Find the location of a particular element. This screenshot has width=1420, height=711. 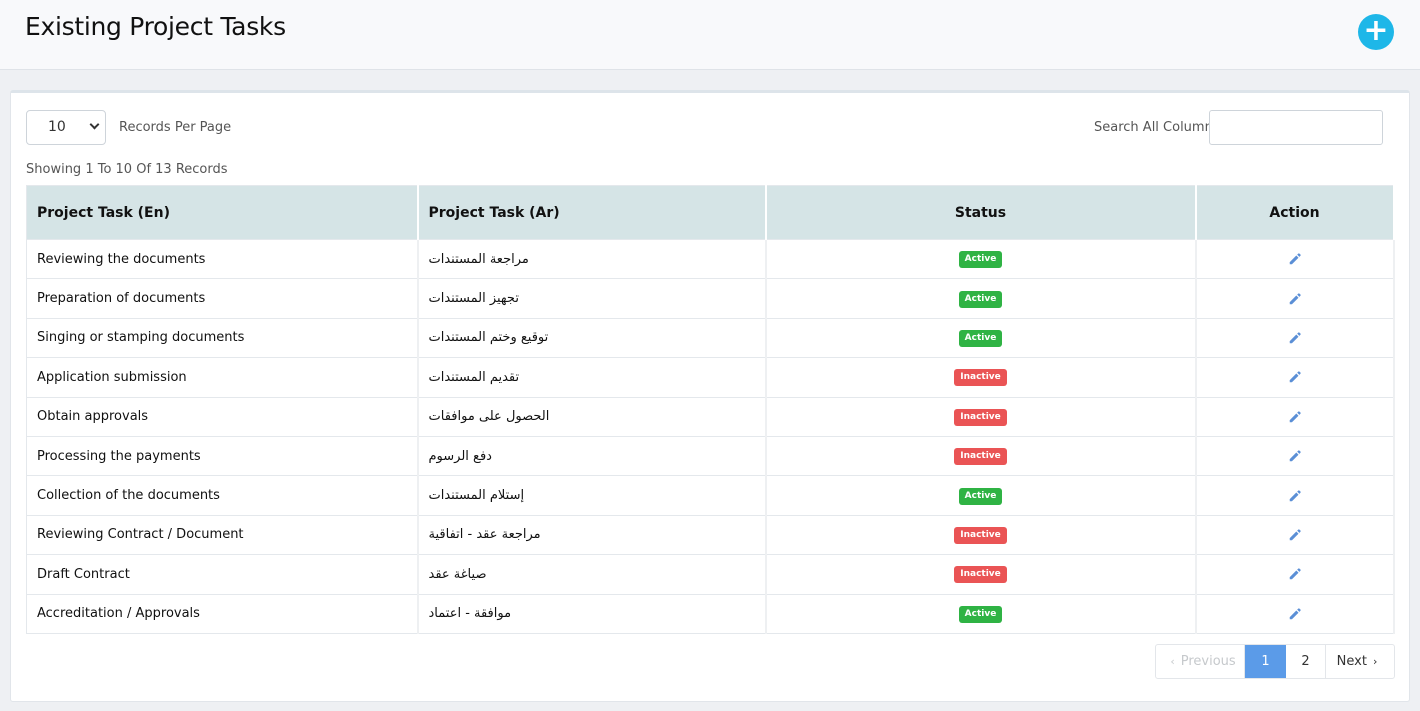

next-label: Next is located at coordinates (1351, 661).